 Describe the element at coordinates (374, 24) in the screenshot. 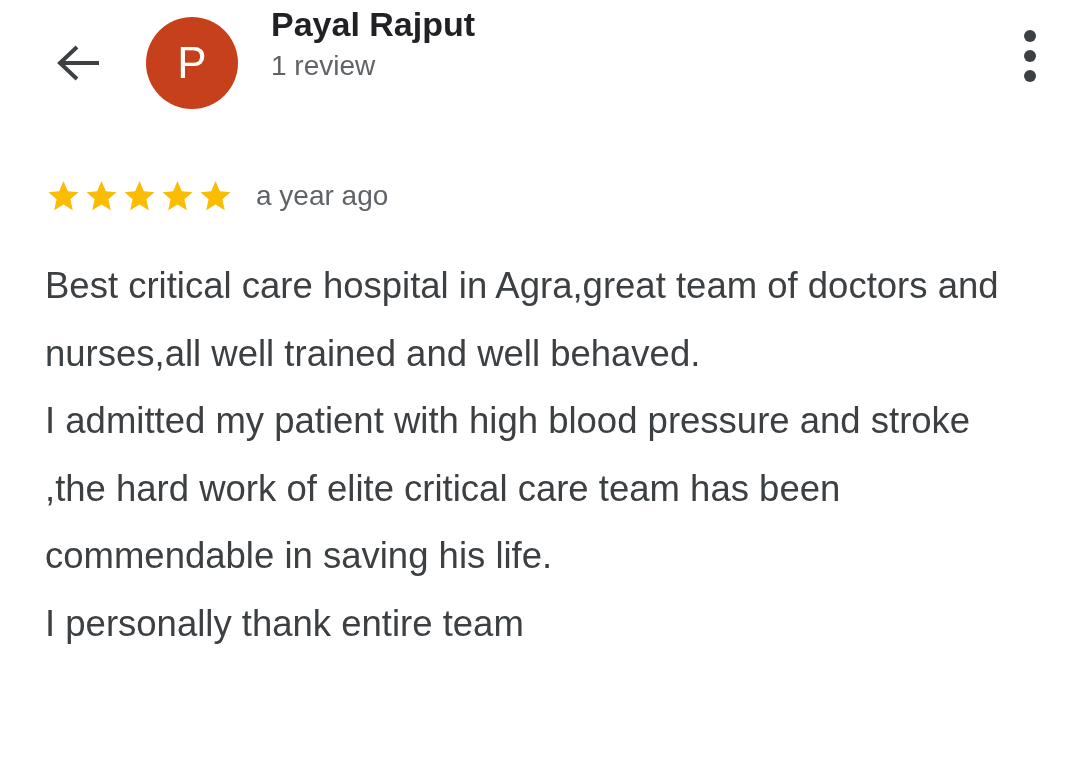

I see `reviewer-name: Payal Rajput` at that location.